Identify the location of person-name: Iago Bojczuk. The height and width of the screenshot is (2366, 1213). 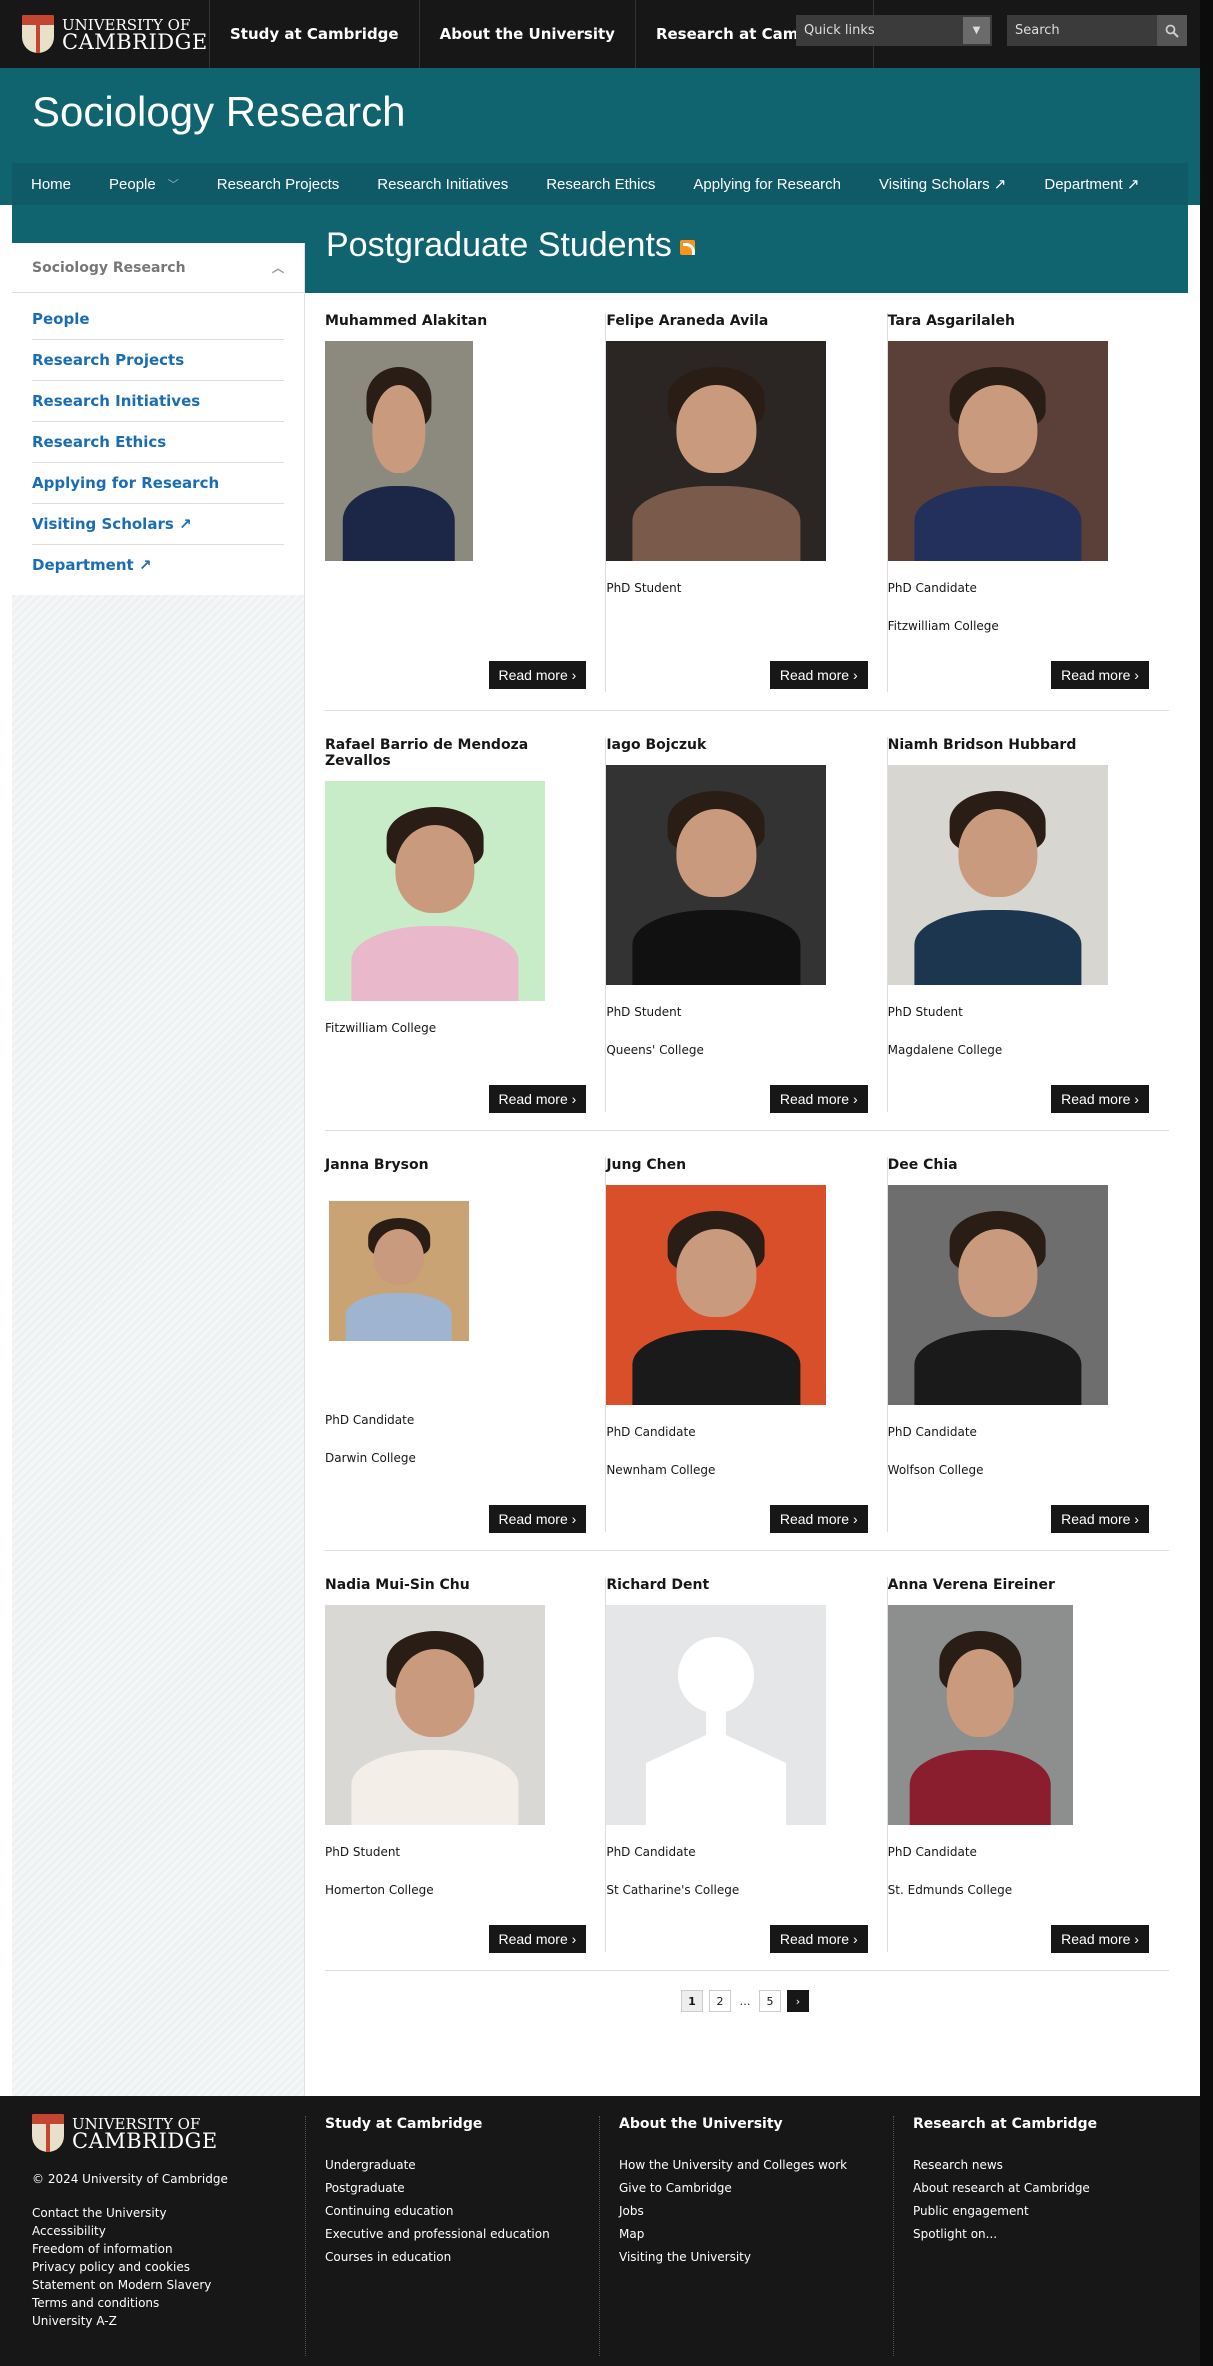
(736, 745).